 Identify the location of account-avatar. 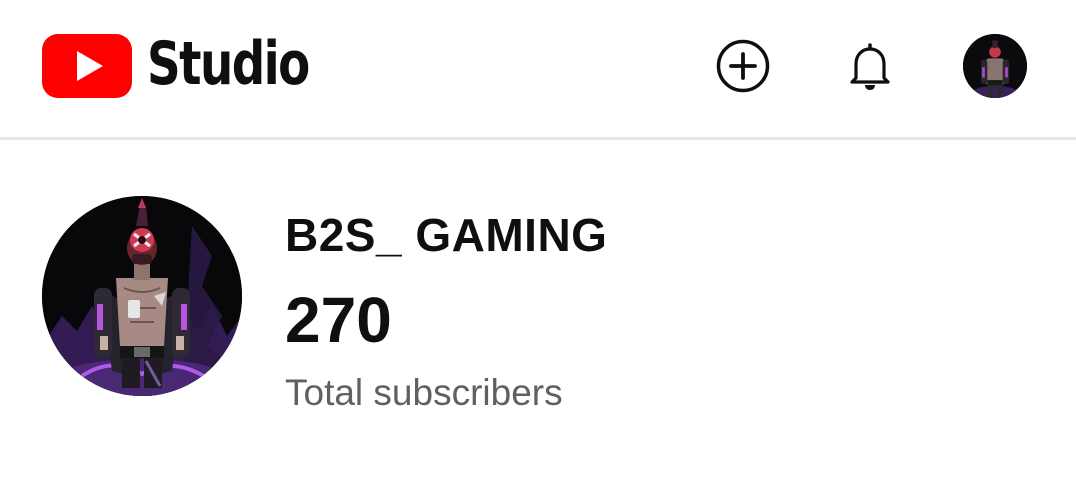
(995, 66).